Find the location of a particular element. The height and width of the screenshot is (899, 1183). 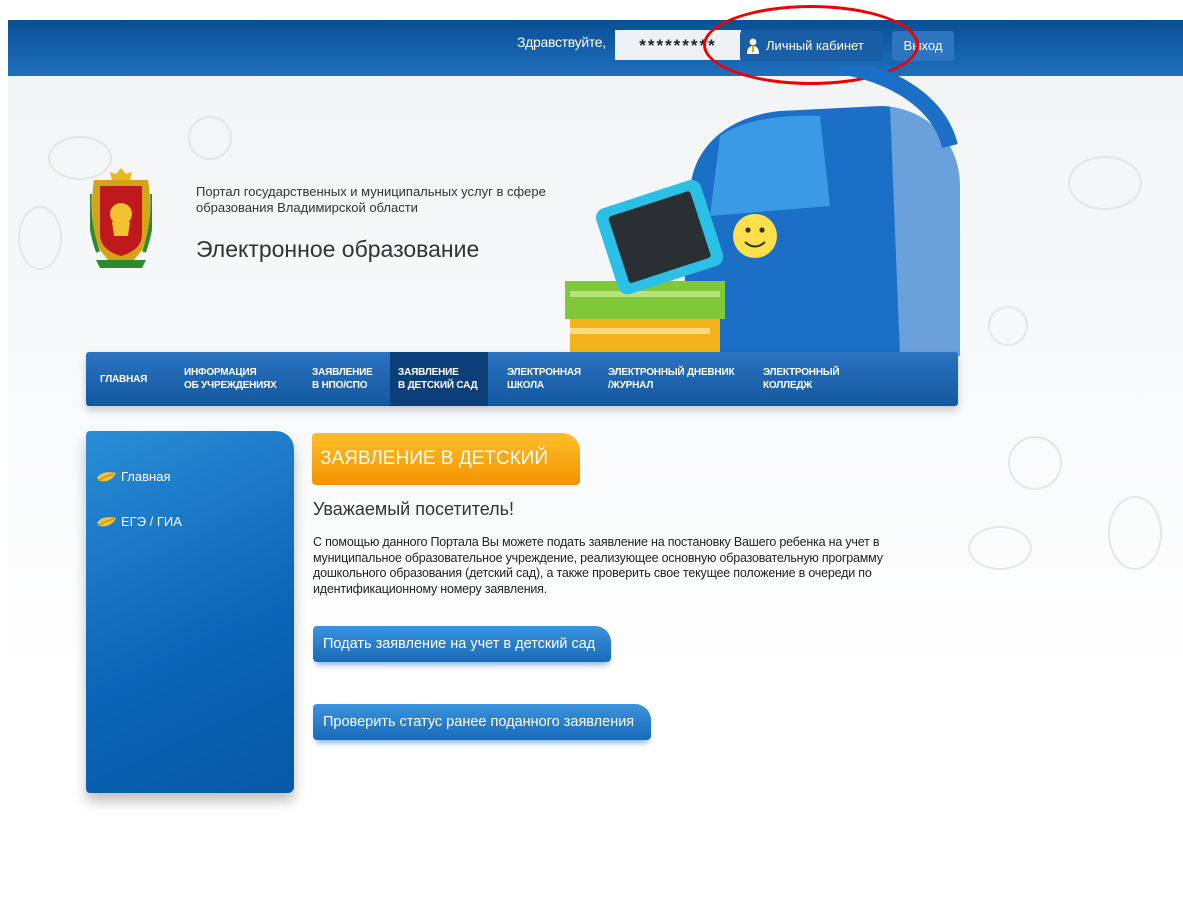

nav-item-college-line2: колледж is located at coordinates (788, 385).